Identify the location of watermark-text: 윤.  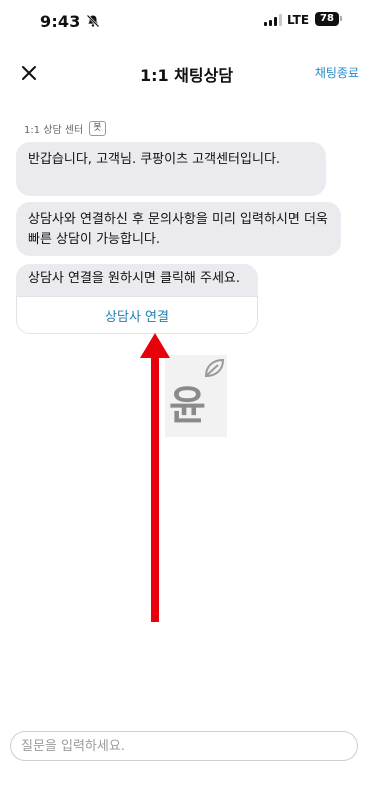
(187, 406).